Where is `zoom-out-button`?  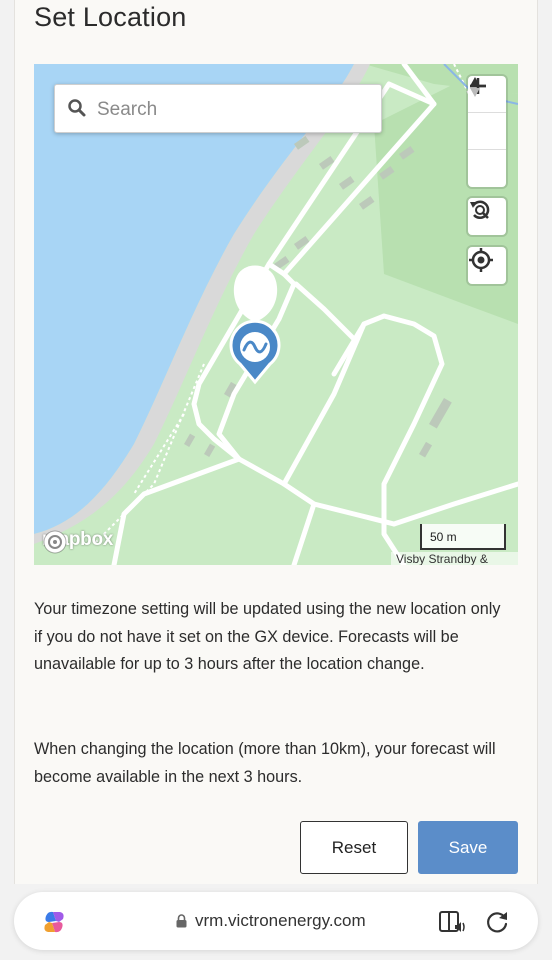 zoom-out-button is located at coordinates (487, 117).